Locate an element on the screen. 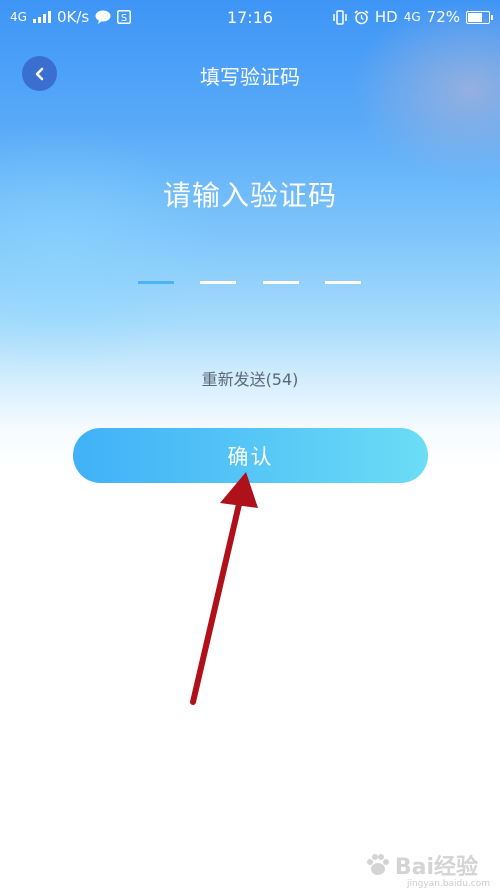 This screenshot has height=889, width=500. page-title: 填写验证码 is located at coordinates (250, 77).